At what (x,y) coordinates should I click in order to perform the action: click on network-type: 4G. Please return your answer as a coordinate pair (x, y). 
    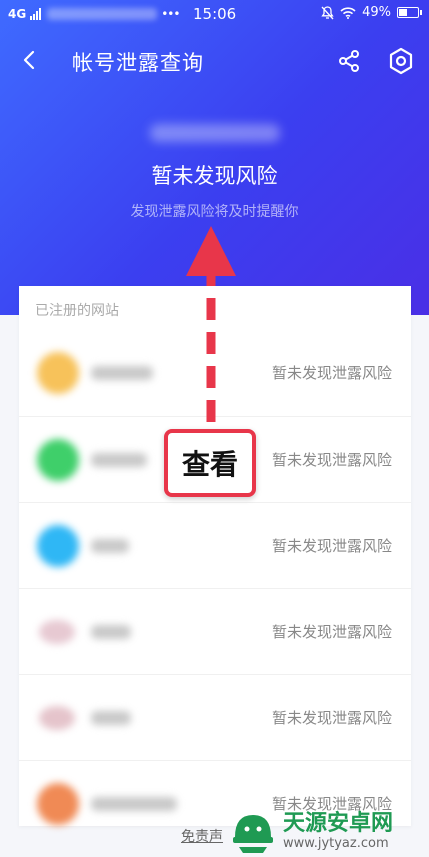
    Looking at the image, I should click on (17, 14).